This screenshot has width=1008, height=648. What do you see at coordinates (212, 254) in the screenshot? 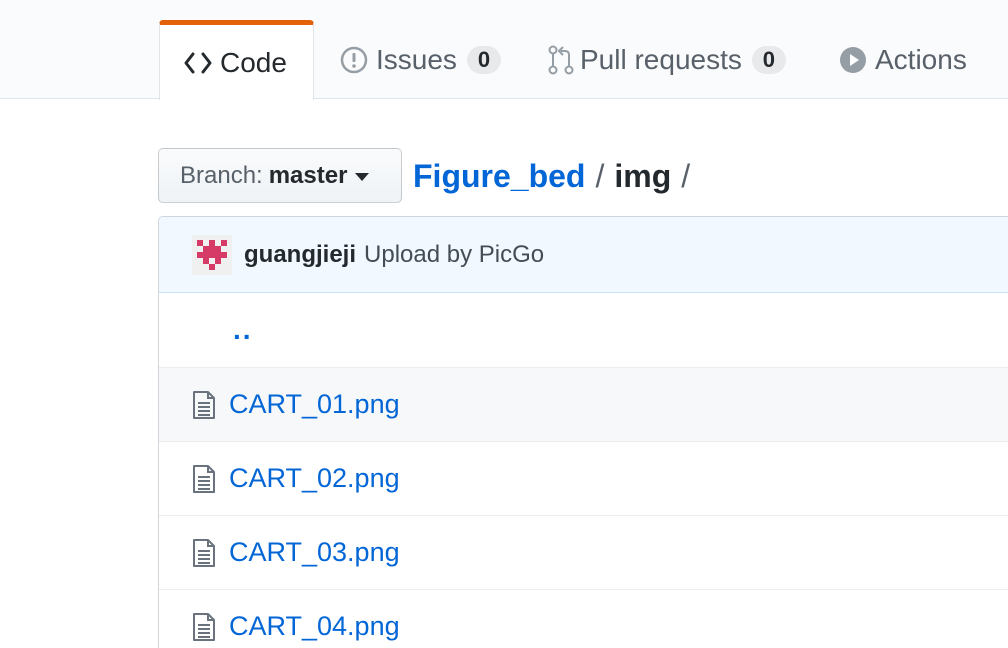
I see `avatar` at bounding box center [212, 254].